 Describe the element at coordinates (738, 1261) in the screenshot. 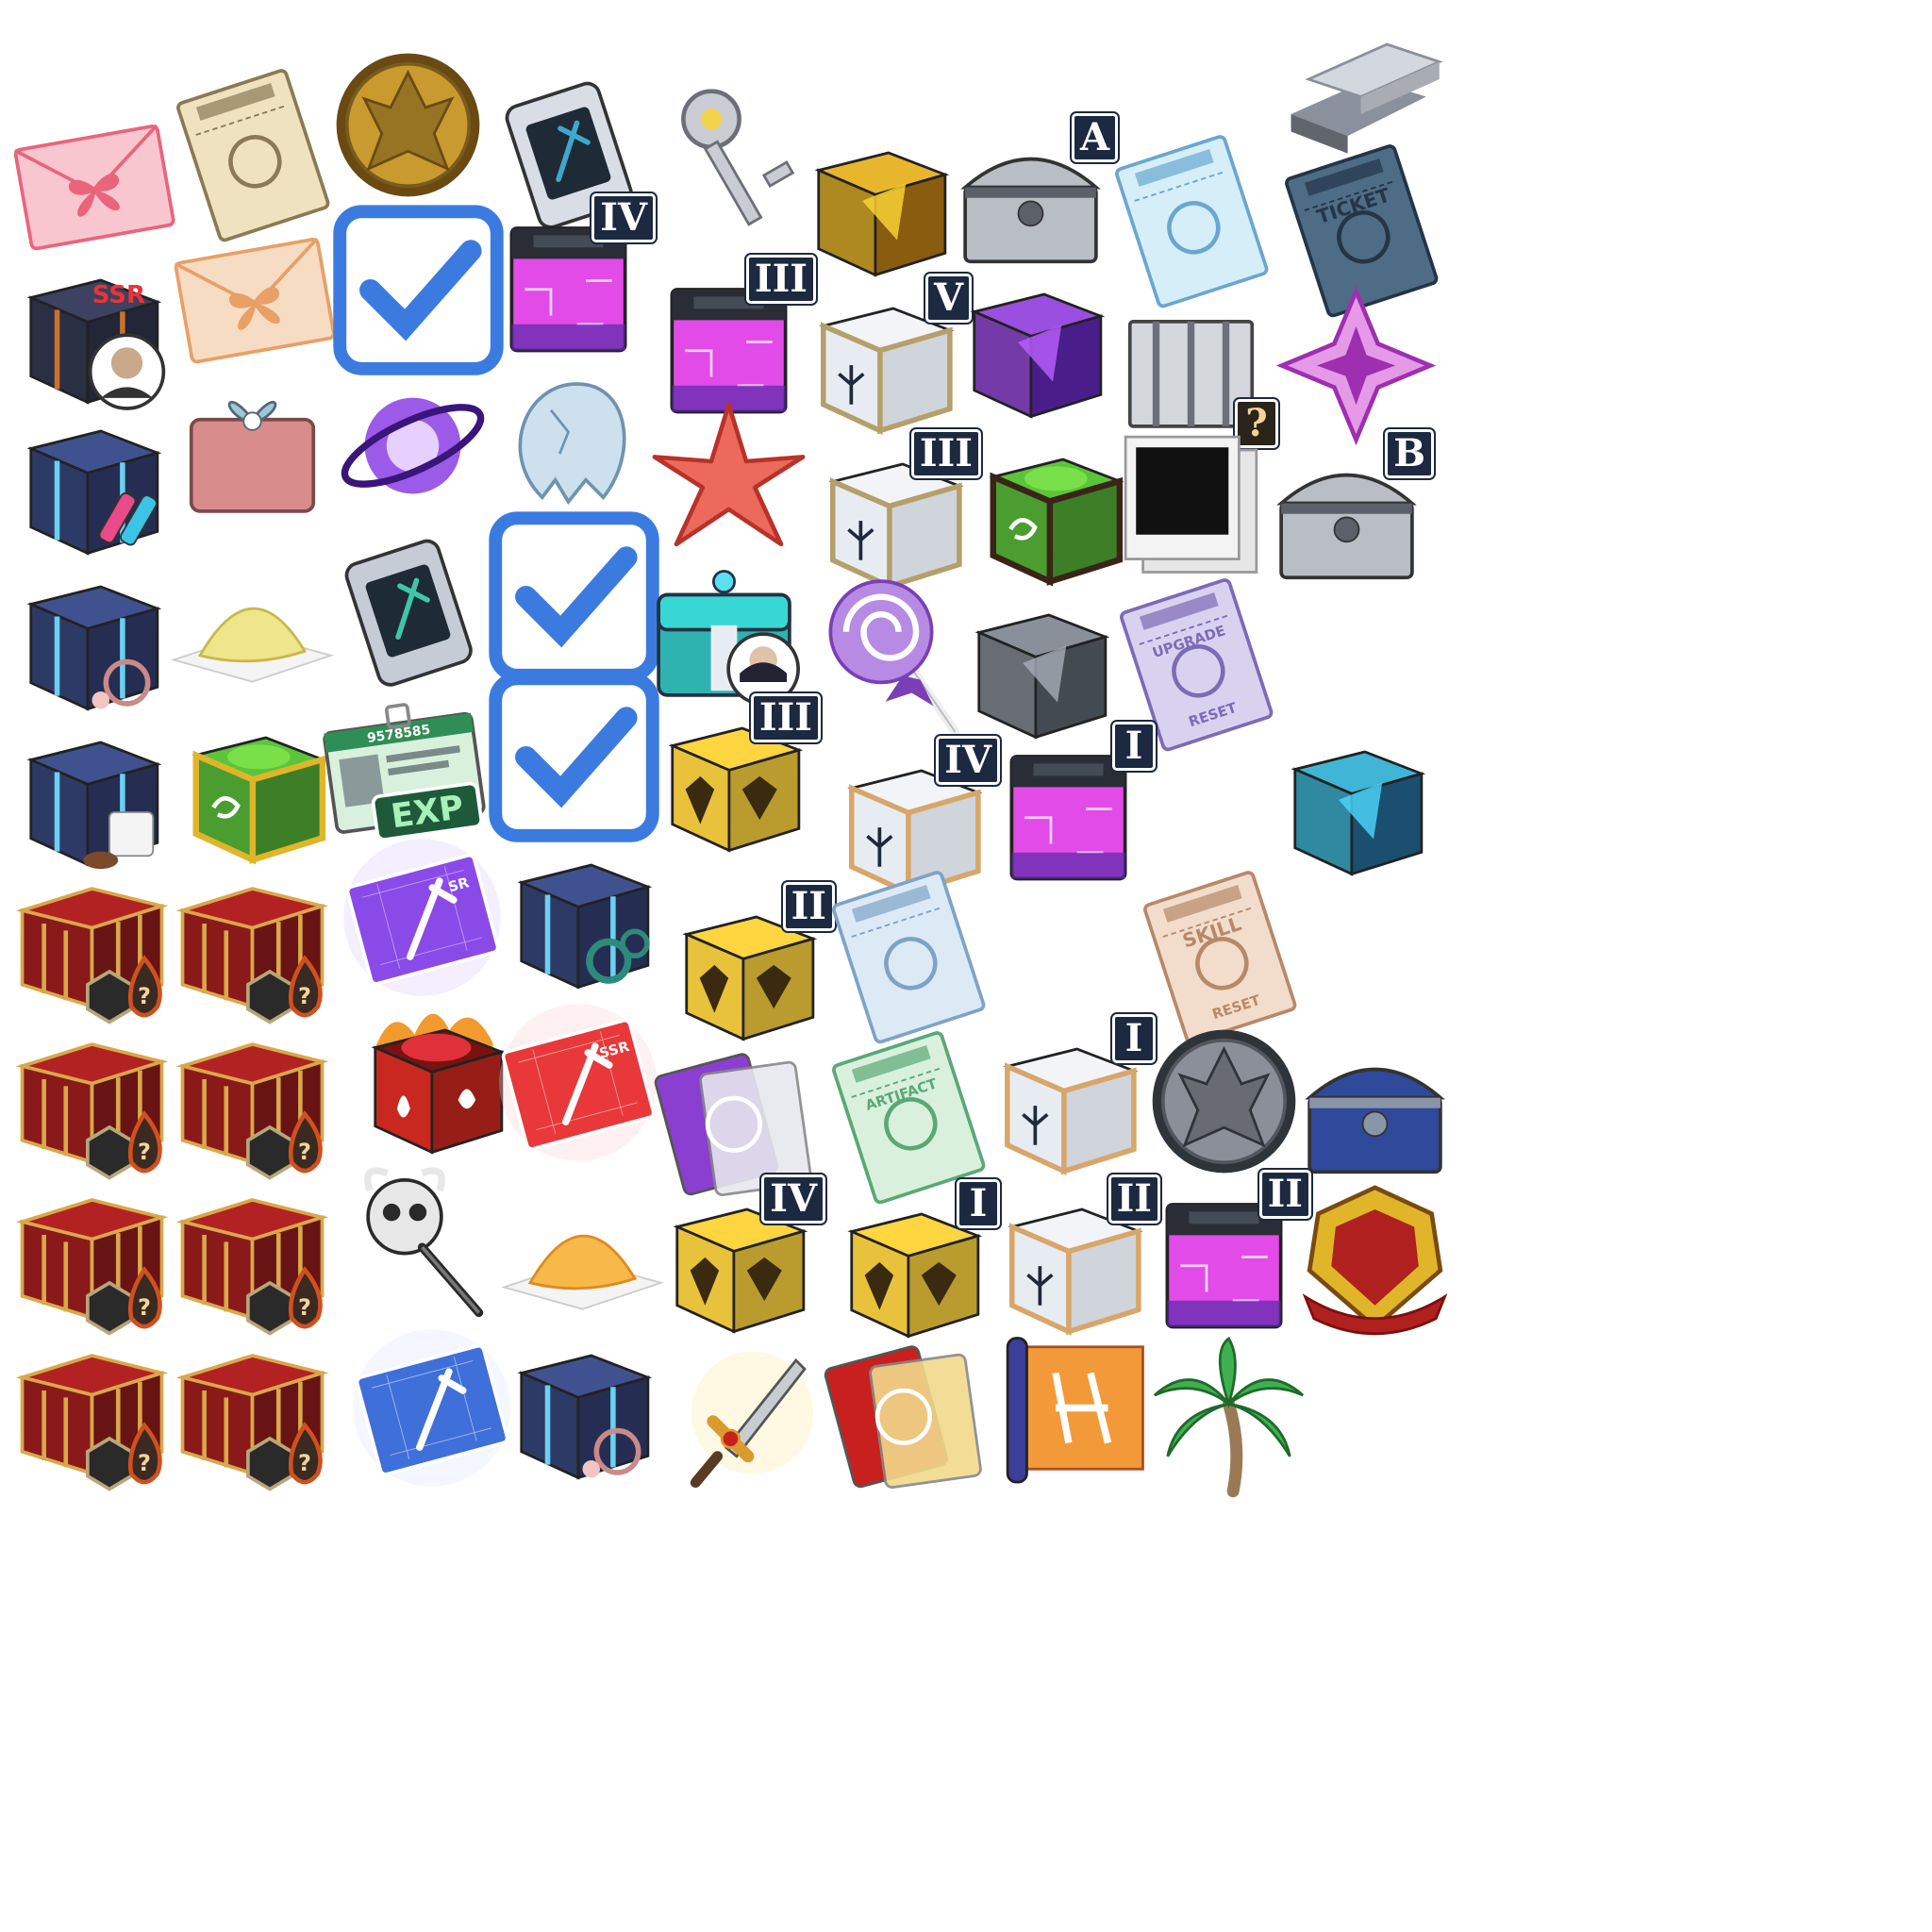

I see `item-icon-gold-box: IV` at that location.